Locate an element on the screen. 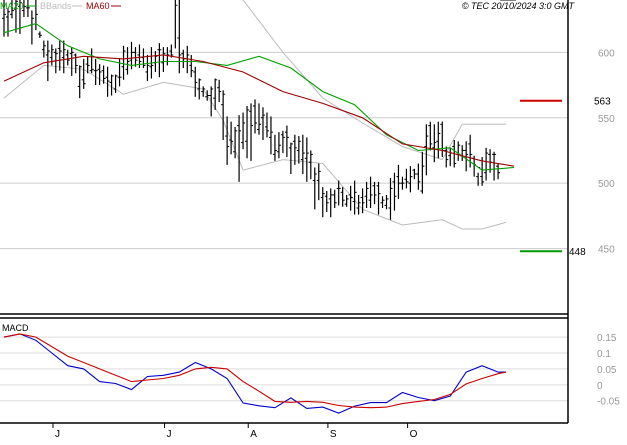 Image resolution: width=627 pixels, height=445 pixels. macd-tick-label: 0.1 is located at coordinates (604, 354).